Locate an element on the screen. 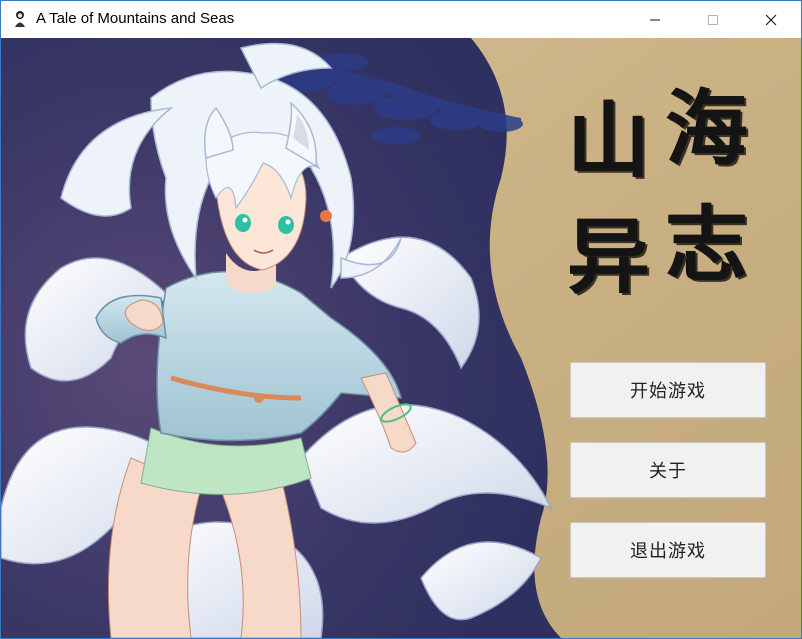 This screenshot has height=639, width=802. start-game-button: 开始游戏 is located at coordinates (668, 390).